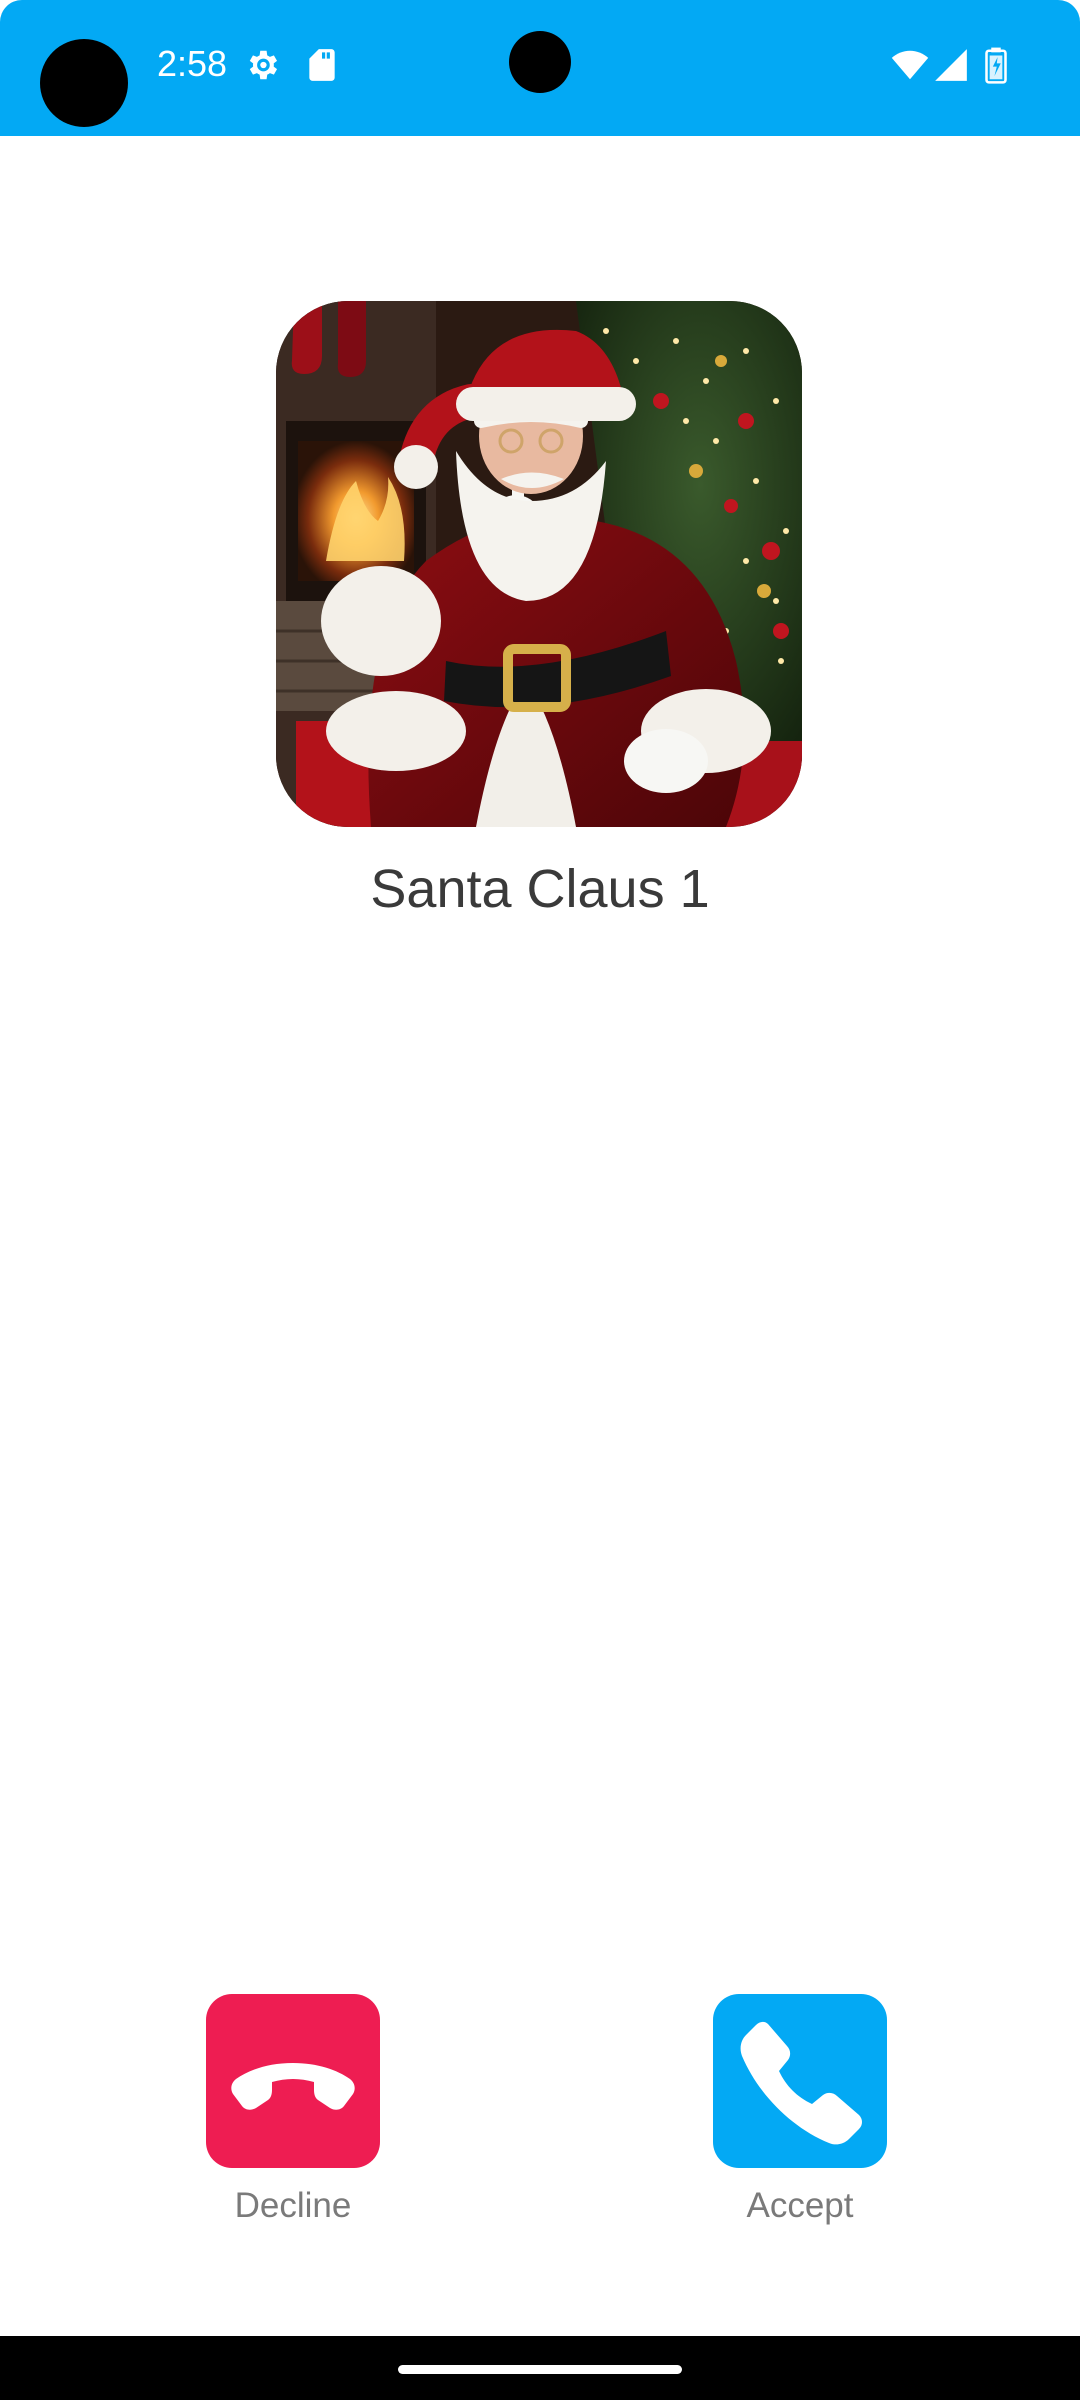  What do you see at coordinates (540, 62) in the screenshot?
I see `front-camera-cutout` at bounding box center [540, 62].